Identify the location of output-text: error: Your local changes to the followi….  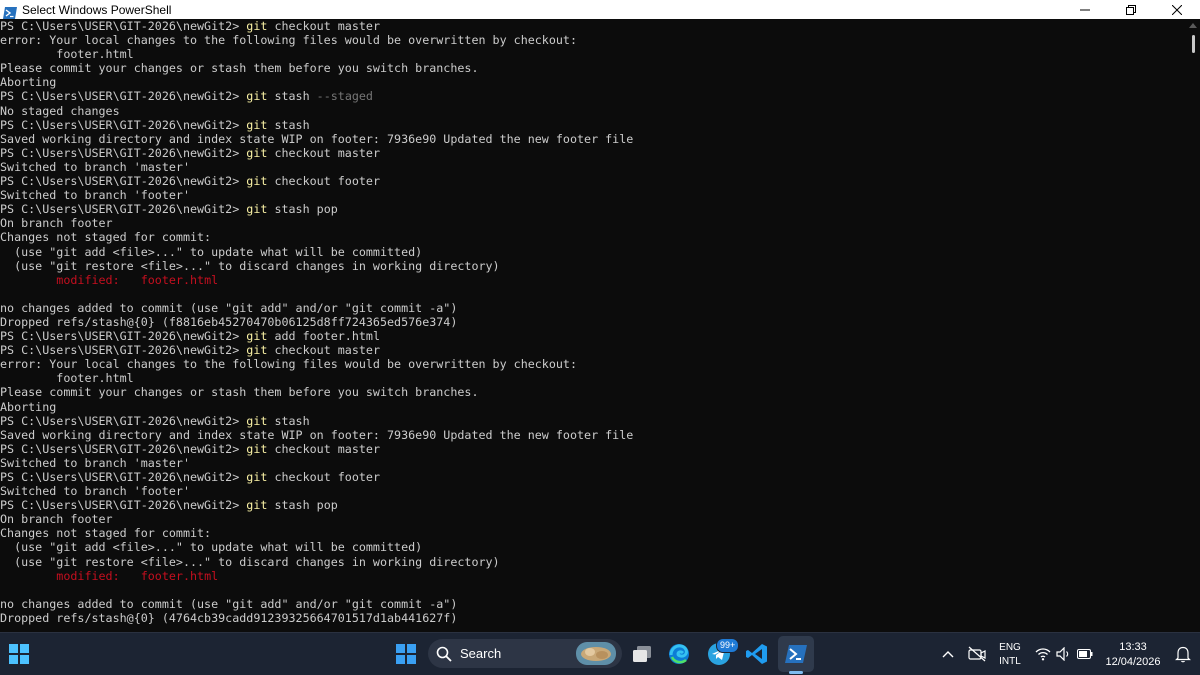
(288, 364).